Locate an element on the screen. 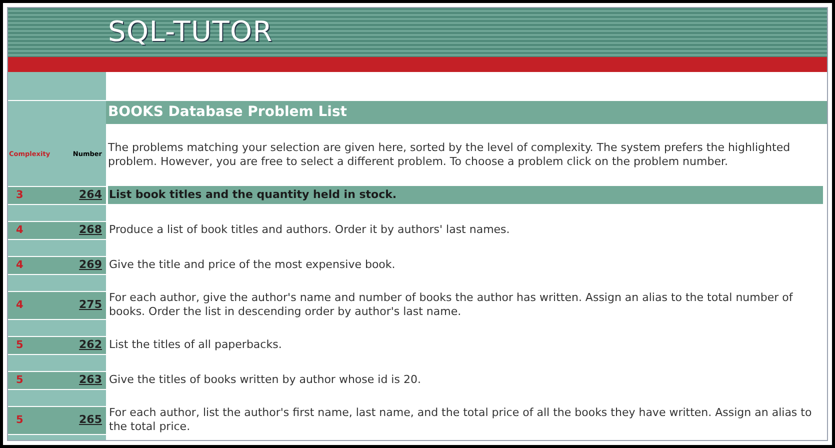 This screenshot has height=448, width=835. intro-text: The problems matching your selection are given here, sorted by the level of complexity. The system prefers the highlighted problem. However, you are free to select a different problem. To choose a problem click on the problem number. is located at coordinates (449, 155).